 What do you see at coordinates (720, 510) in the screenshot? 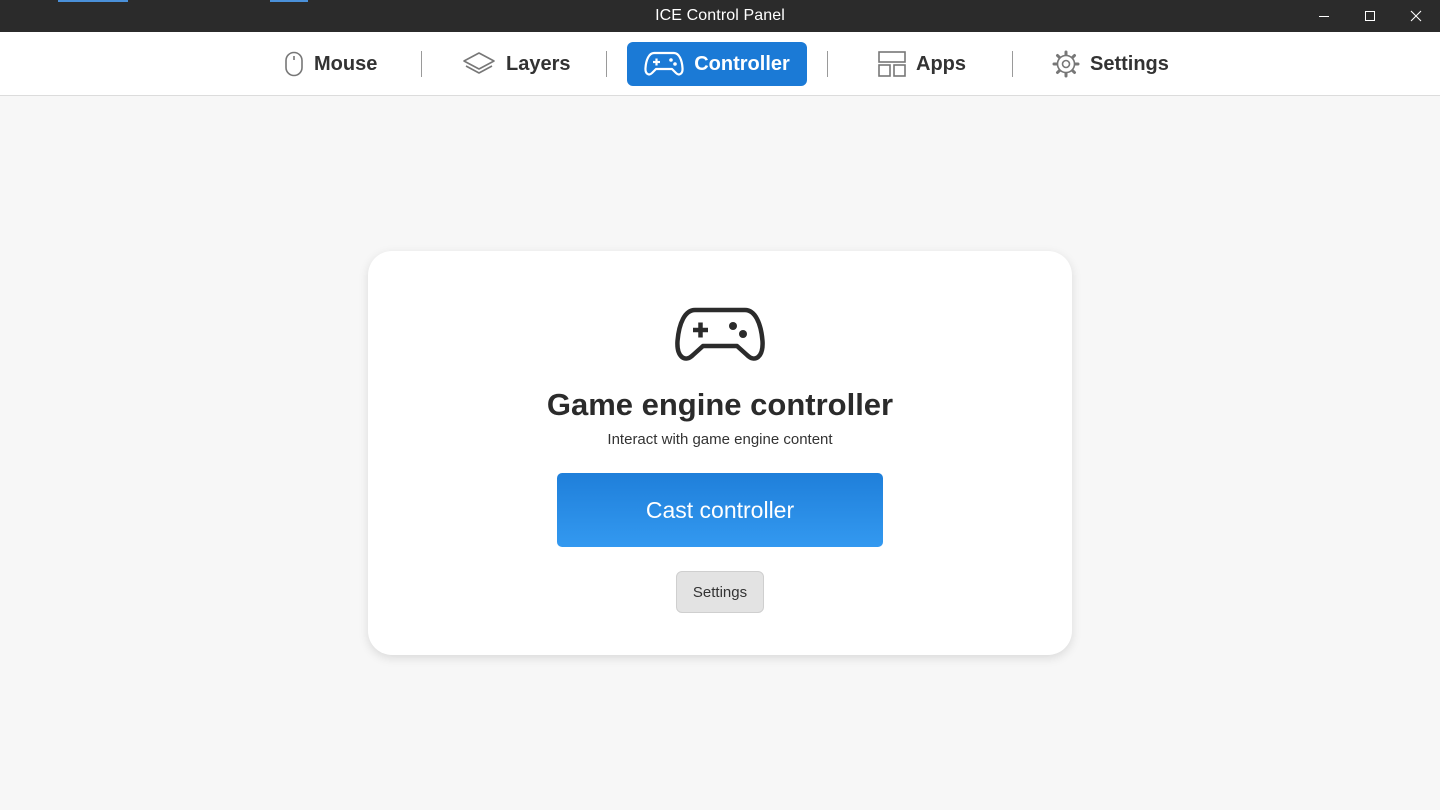
I see `cast-controller-button: Cast controller` at bounding box center [720, 510].